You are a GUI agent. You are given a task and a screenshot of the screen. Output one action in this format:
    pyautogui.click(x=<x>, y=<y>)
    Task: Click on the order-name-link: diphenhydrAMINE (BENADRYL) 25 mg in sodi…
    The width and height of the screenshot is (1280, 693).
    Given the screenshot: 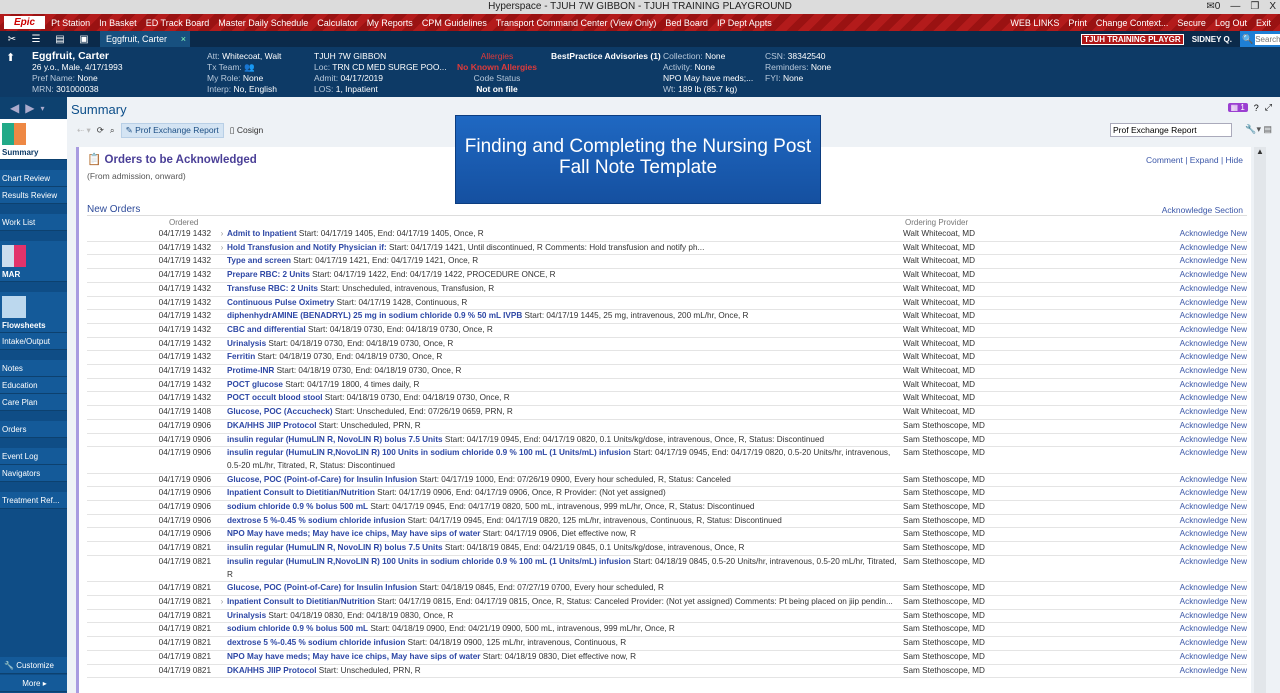 What is the action you would take?
    pyautogui.click(x=374, y=315)
    